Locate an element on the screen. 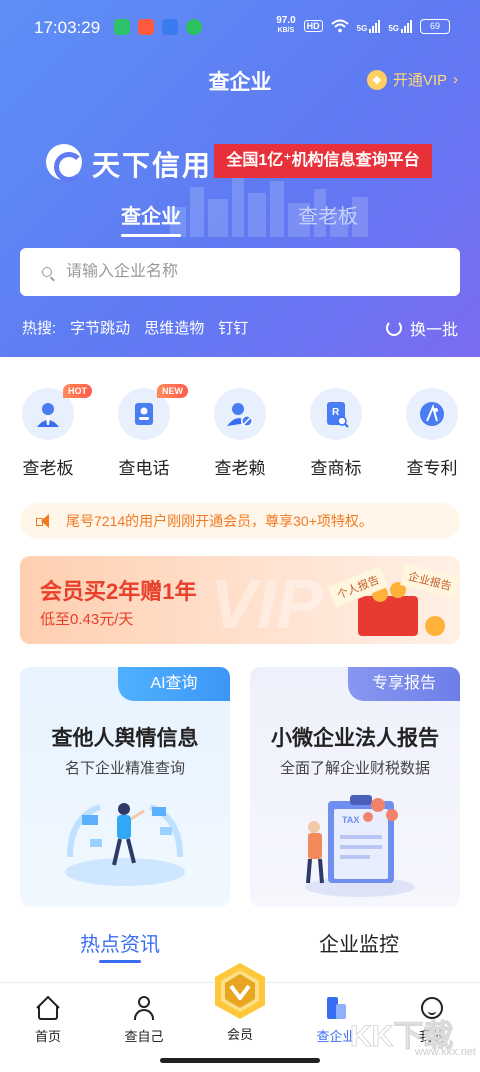 This screenshot has height=1072, width=480. gift-box-icon is located at coordinates (388, 616).